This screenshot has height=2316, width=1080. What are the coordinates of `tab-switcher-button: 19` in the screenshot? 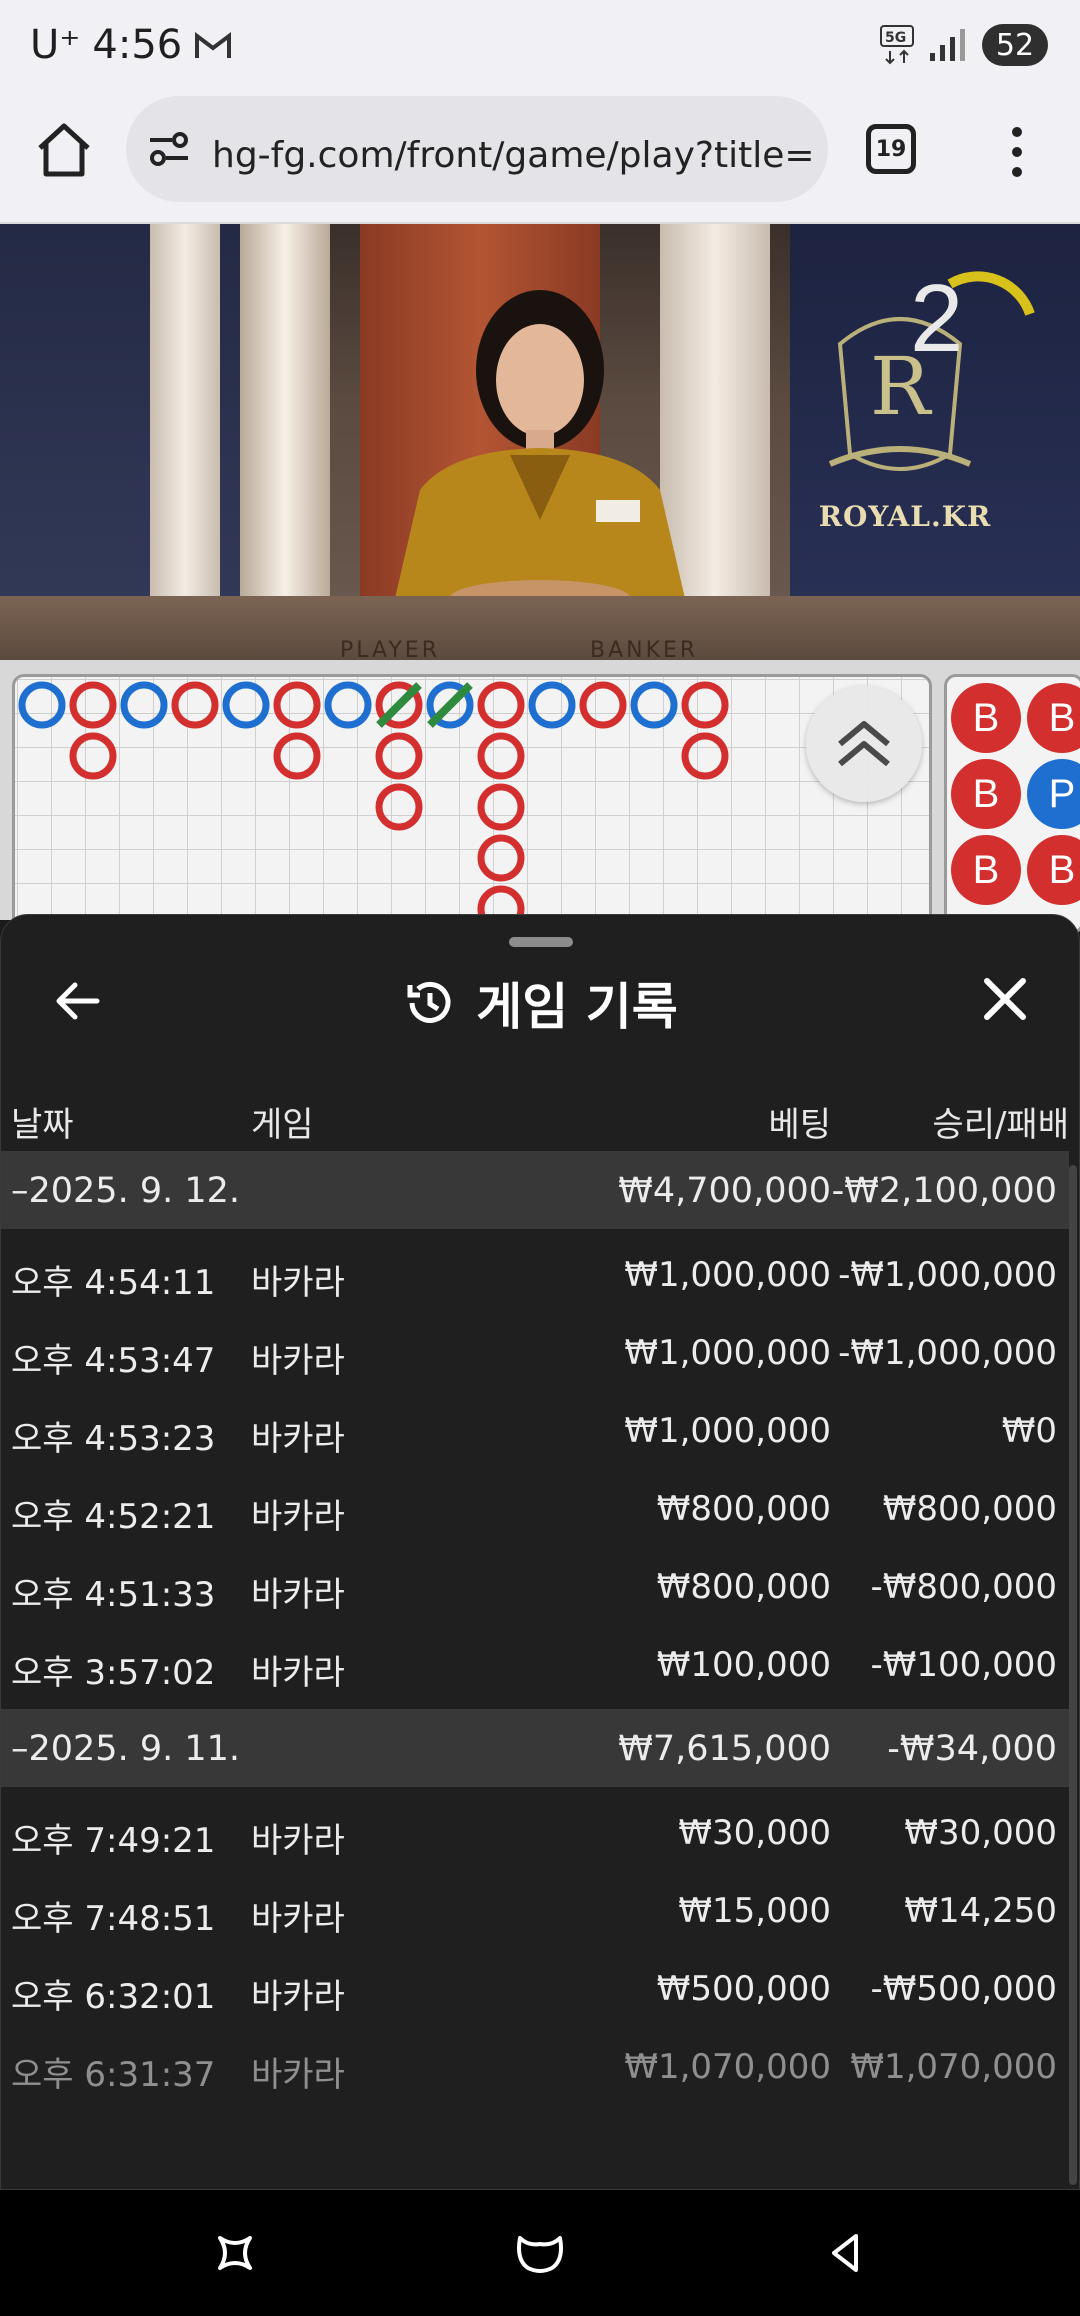 It's located at (891, 149).